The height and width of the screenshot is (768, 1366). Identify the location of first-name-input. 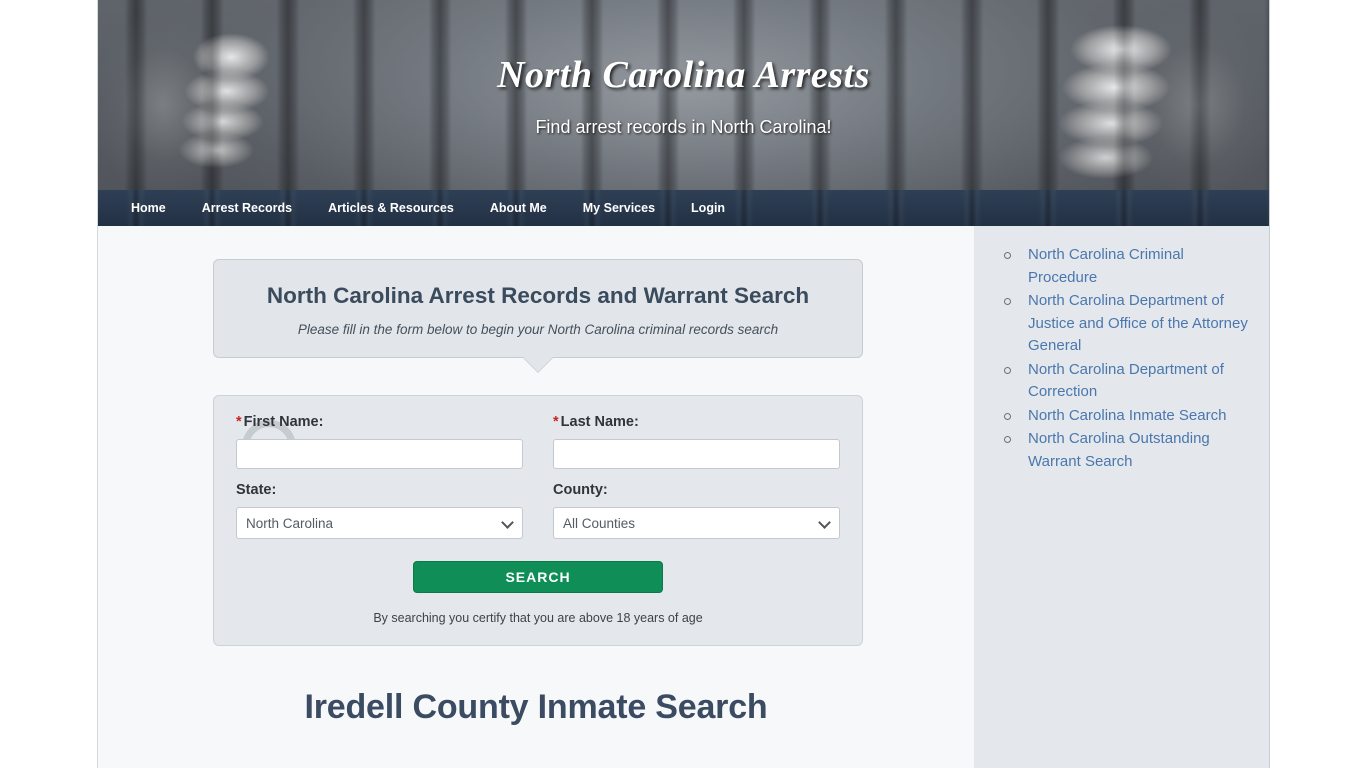
(379, 454).